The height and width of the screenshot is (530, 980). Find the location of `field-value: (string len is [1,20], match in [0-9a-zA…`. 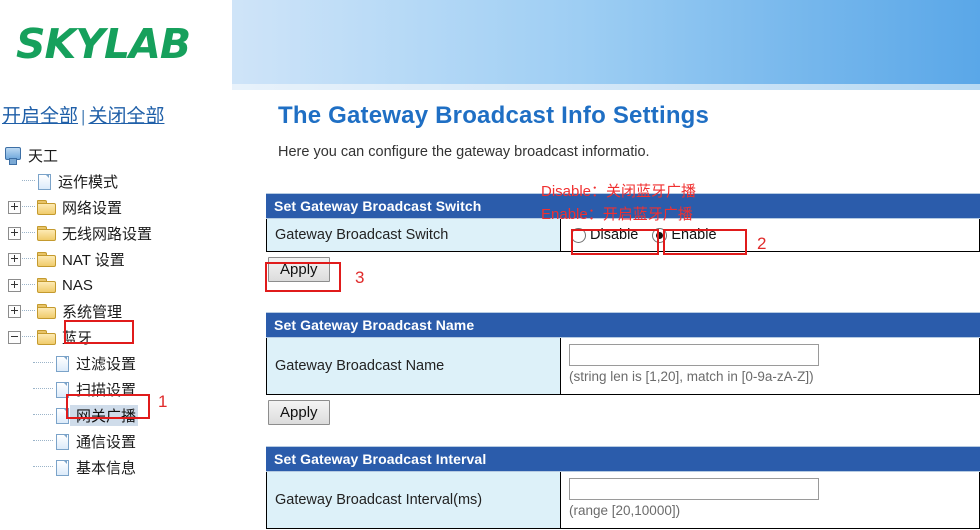

field-value: (string len is [1,20], match in [0-9a-zA… is located at coordinates (770, 366).